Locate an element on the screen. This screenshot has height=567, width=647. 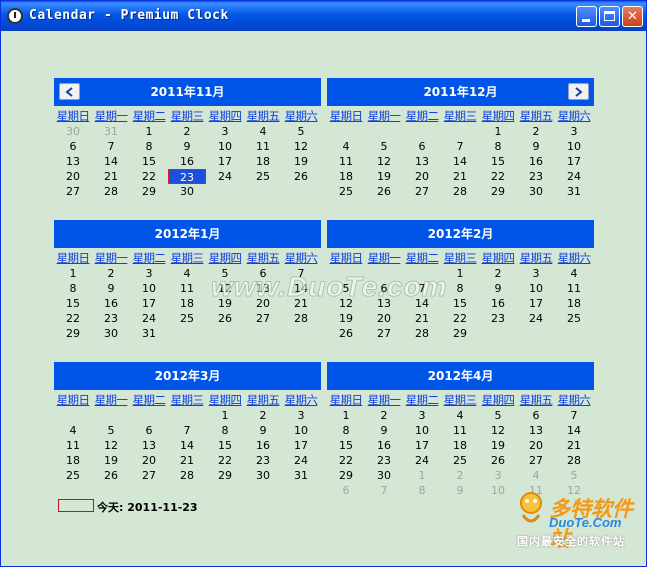
day-cell: 31 is located at coordinates (574, 191).